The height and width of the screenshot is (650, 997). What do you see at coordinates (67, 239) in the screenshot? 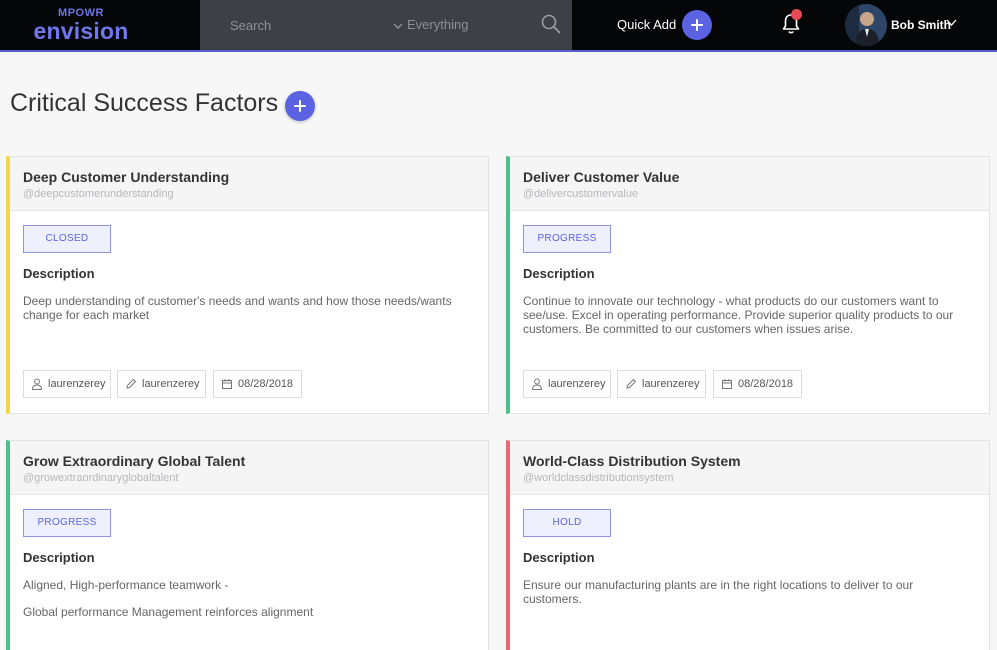
I see `status-badge: CLOSED` at bounding box center [67, 239].